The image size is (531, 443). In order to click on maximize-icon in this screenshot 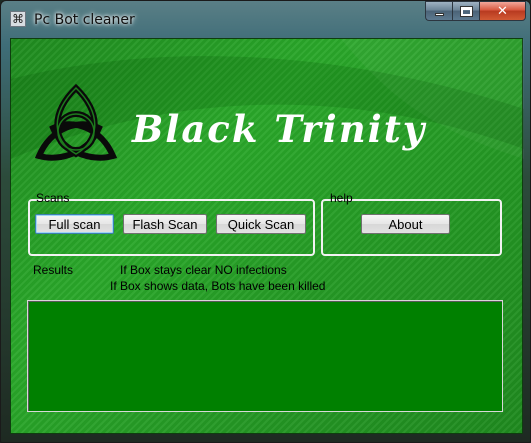, I will do `click(466, 11)`.